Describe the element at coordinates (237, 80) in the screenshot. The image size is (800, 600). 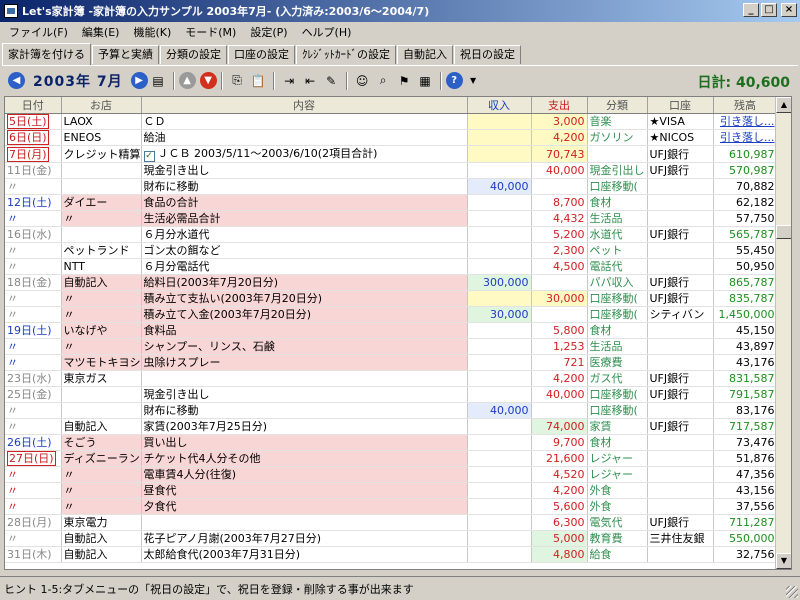
I see `copy-icon: ⎘` at that location.